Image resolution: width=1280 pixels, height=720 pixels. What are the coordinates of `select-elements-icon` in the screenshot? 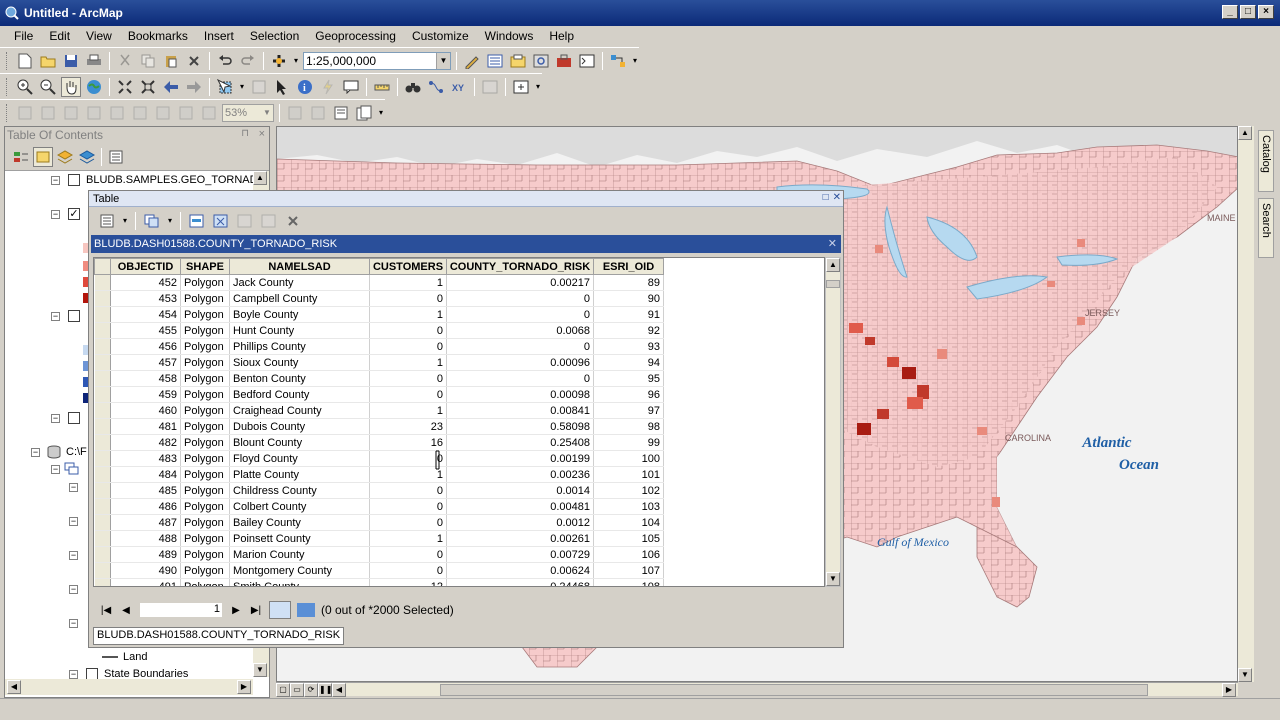 It's located at (282, 87).